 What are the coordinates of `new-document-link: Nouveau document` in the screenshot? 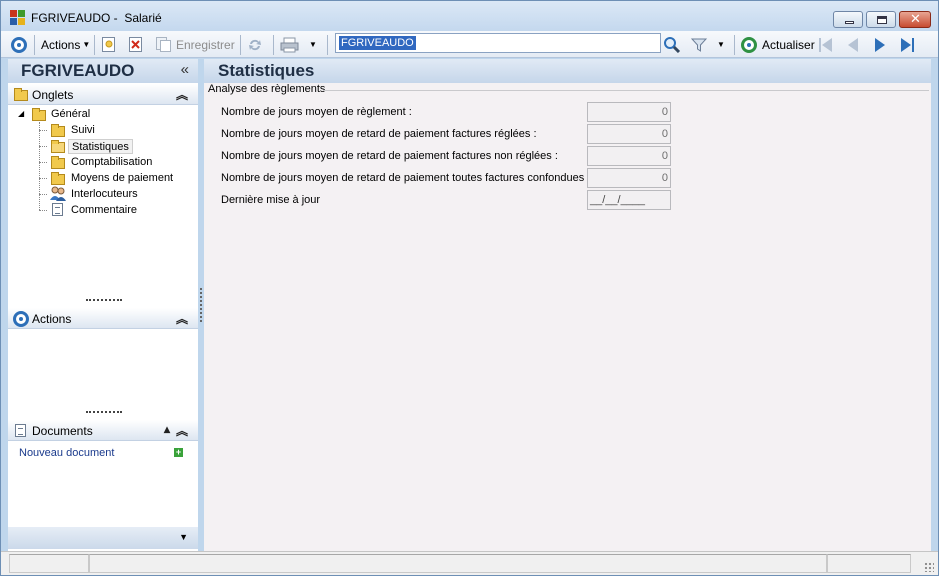 It's located at (66, 453).